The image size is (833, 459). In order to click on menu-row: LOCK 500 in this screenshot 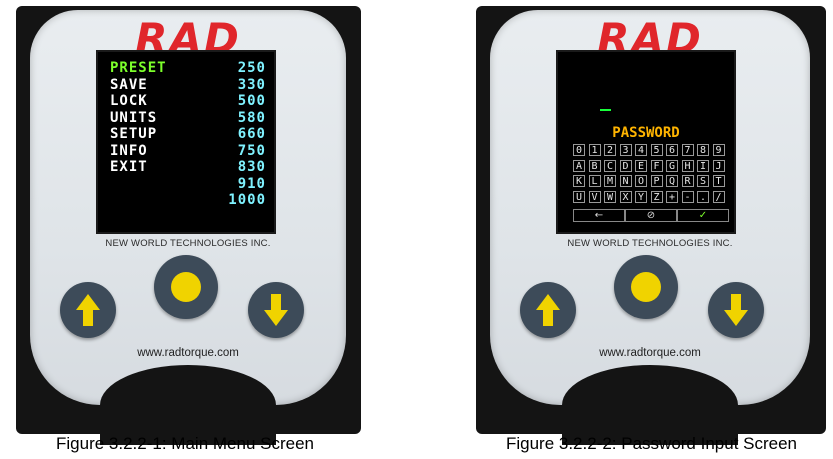, I will do `click(188, 101)`.